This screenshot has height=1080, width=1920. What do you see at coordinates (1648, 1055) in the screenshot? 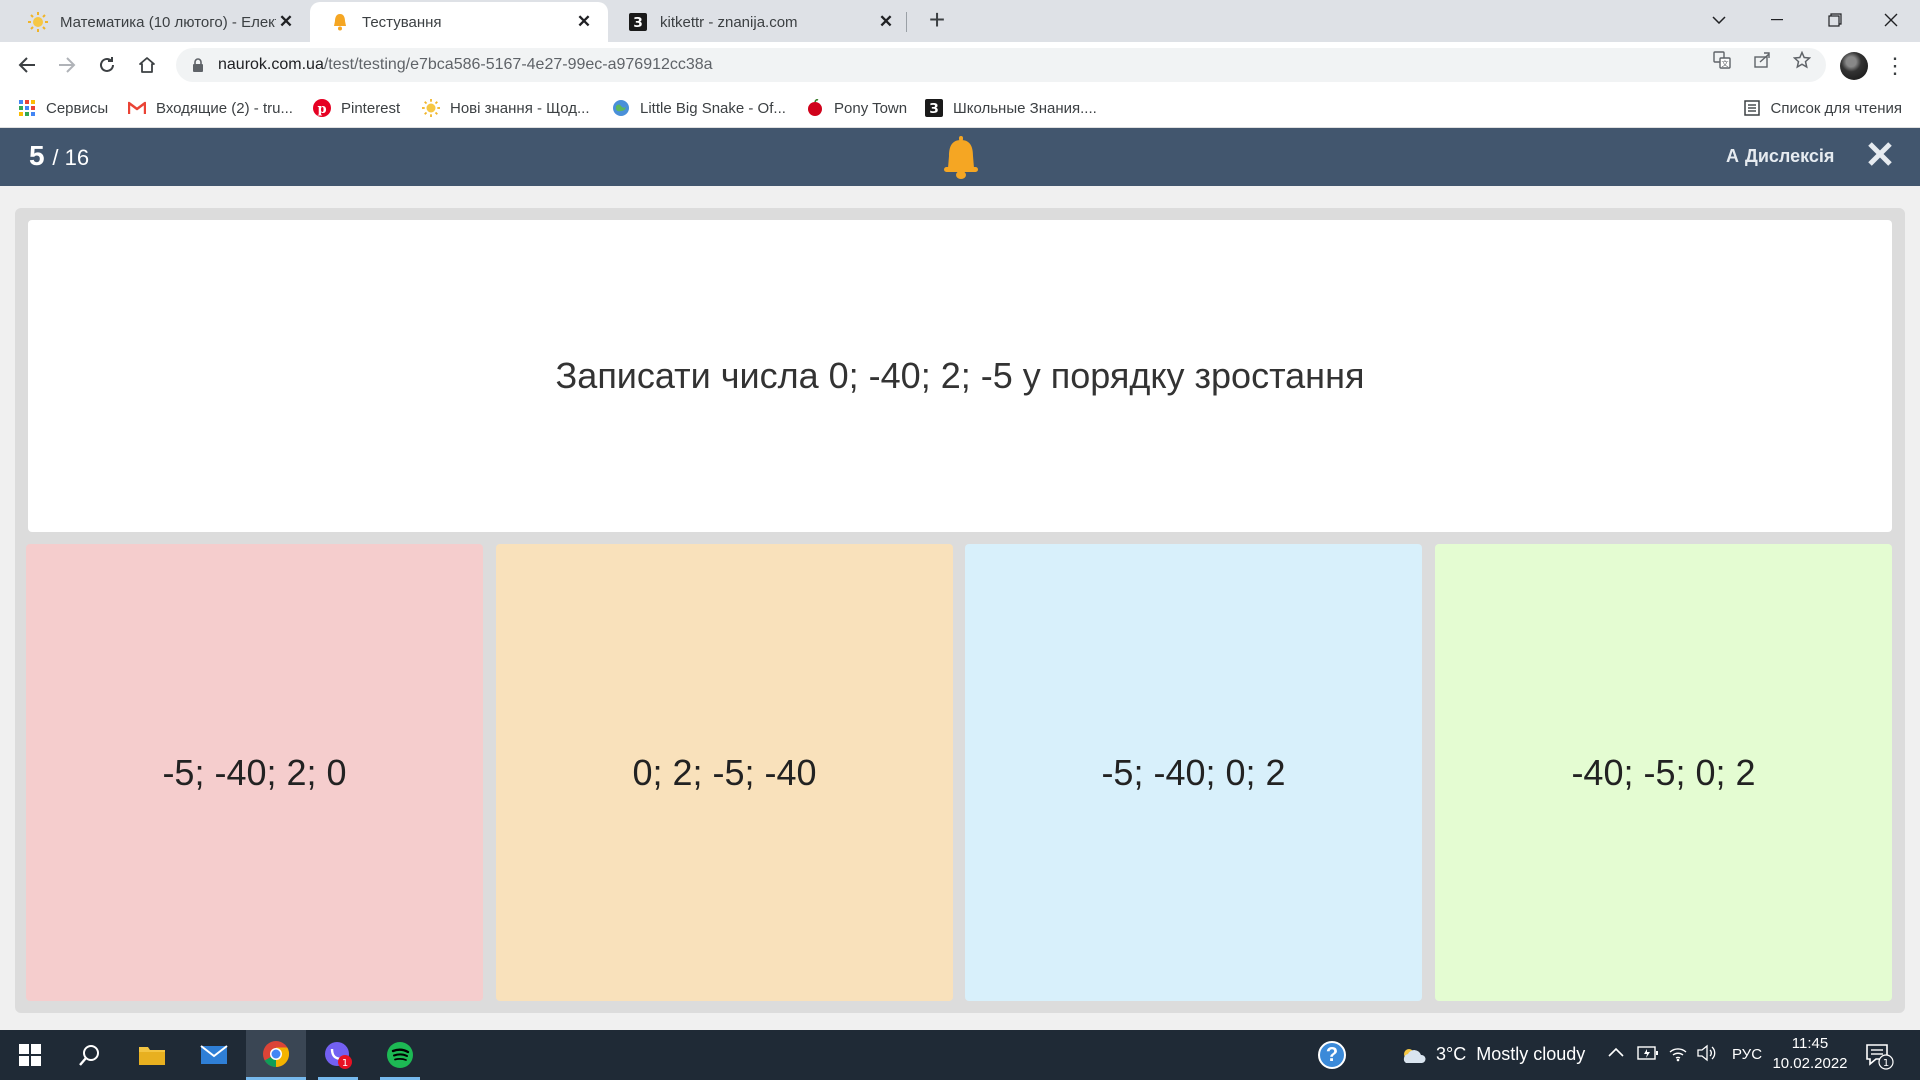
I see `battery-icon` at bounding box center [1648, 1055].